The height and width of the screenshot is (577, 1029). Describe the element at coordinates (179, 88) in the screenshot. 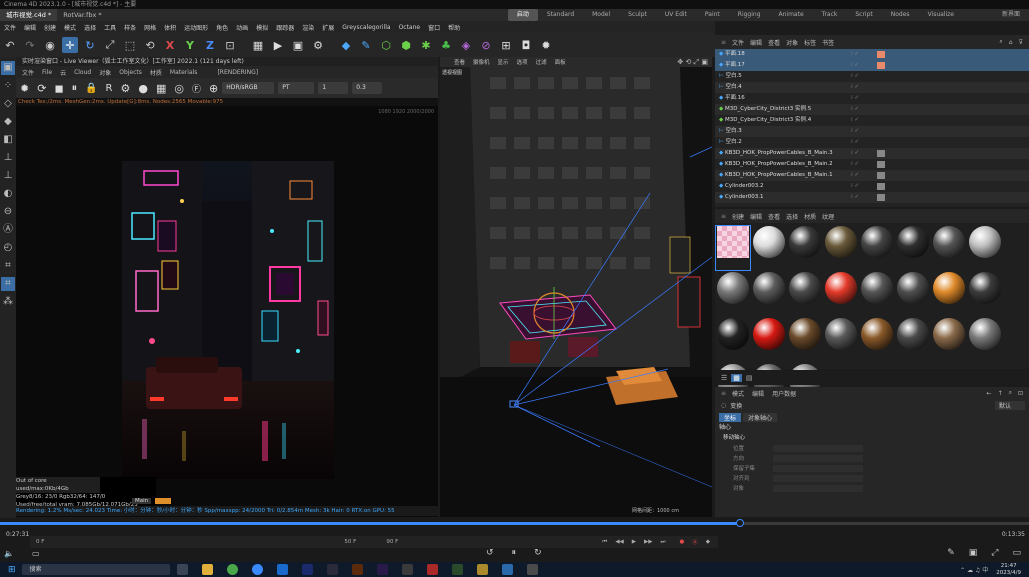

I see `lv-focus-icon: ◎` at that location.